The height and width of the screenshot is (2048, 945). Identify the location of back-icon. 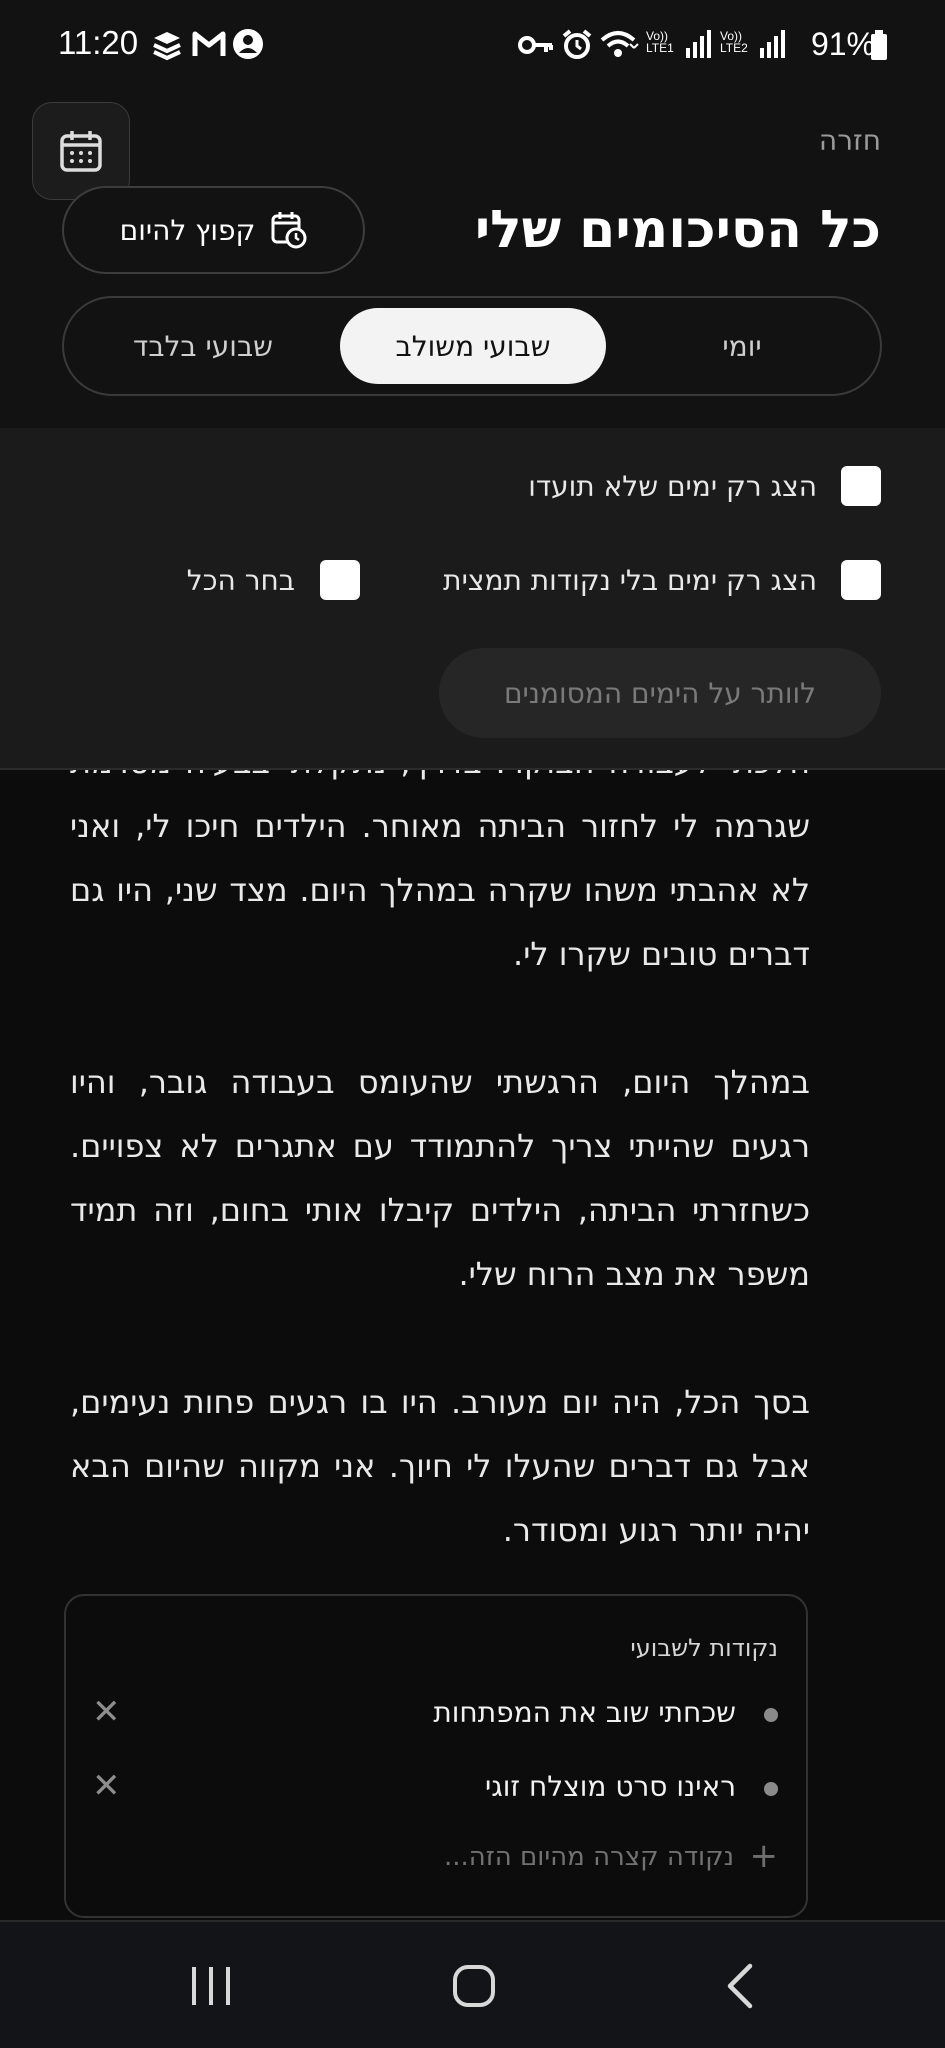
(739, 1986).